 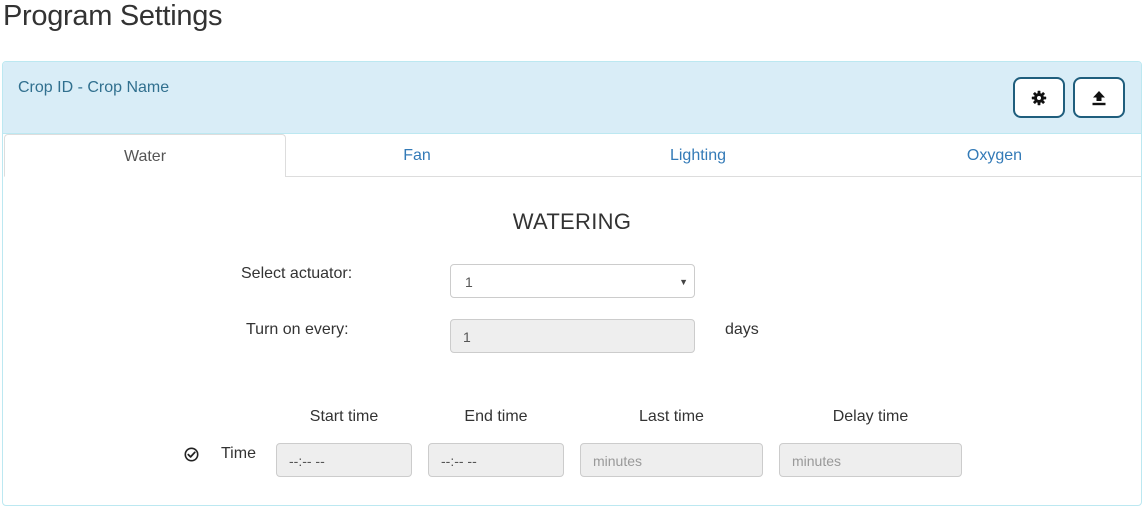 I want to click on last-time-input: minutes, so click(x=671, y=460).